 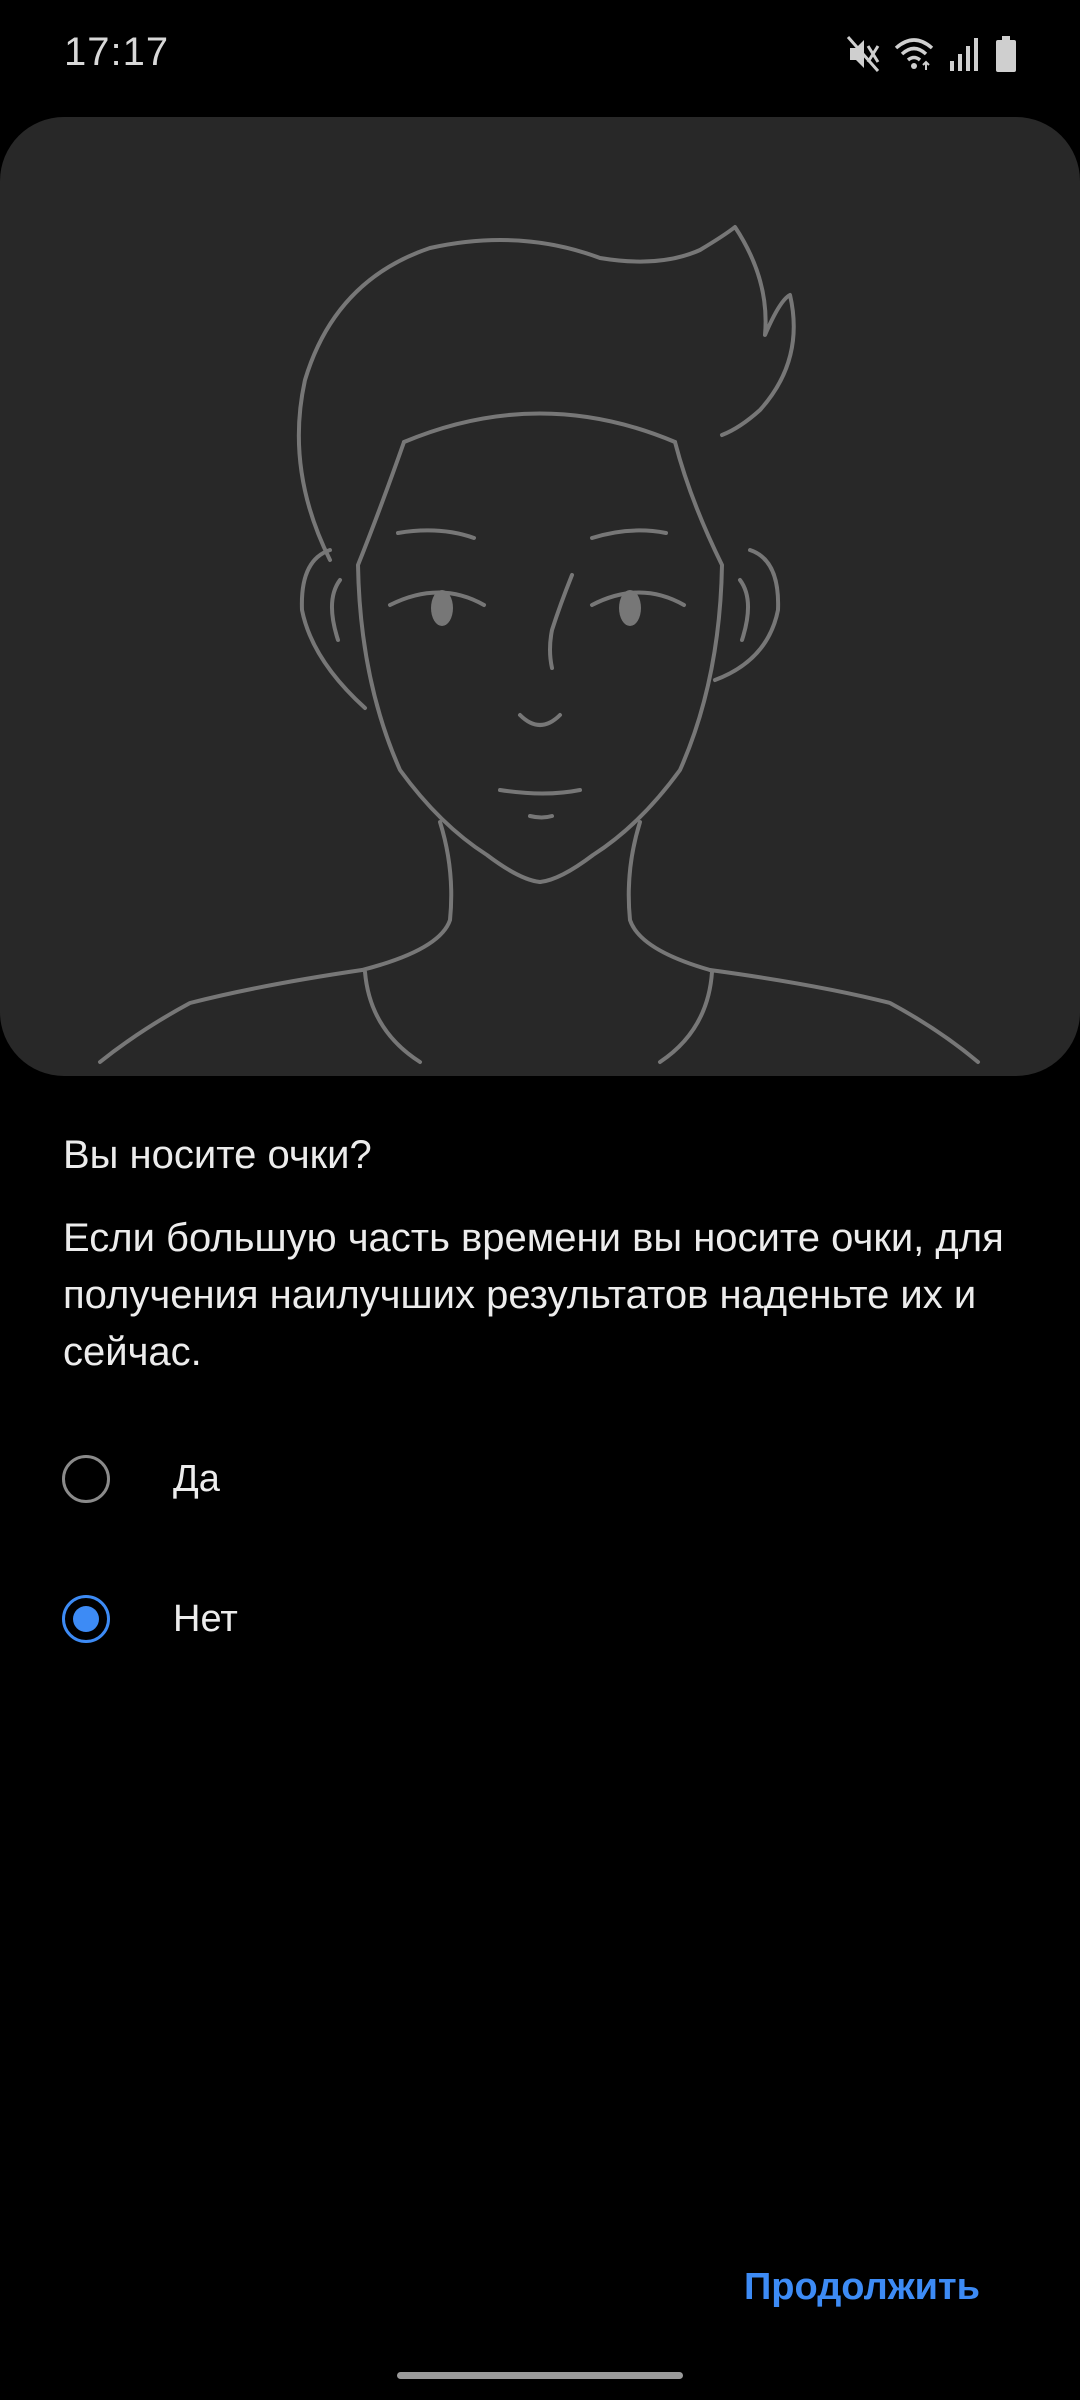 I want to click on mute-icon, so click(x=863, y=54).